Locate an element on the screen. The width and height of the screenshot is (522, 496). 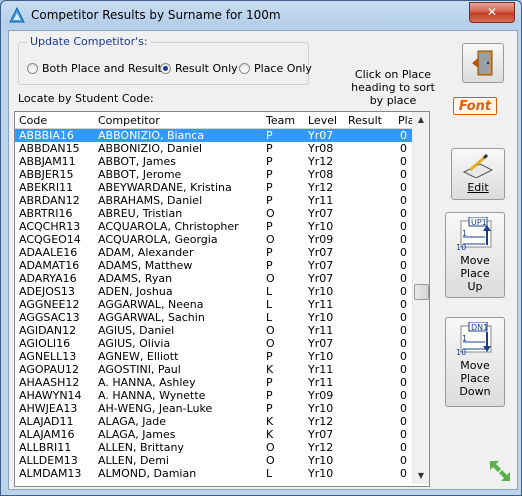
table-row: ABRTRI16 ABREU, Tristian O Yr07 0 is located at coordinates (213, 213).